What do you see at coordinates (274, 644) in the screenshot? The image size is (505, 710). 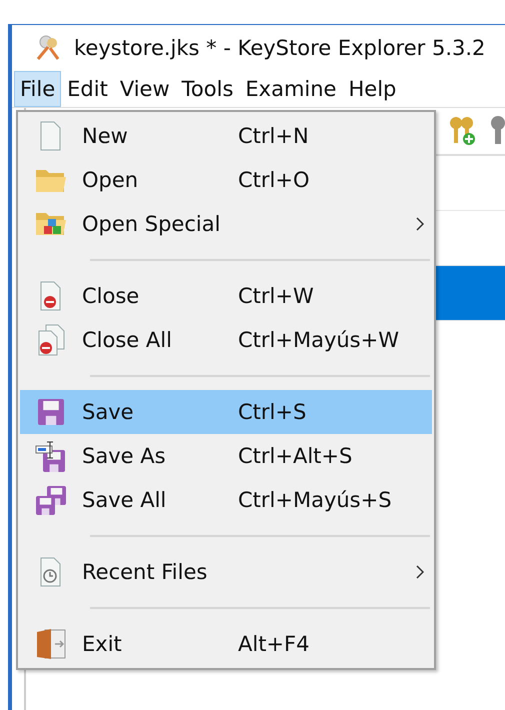 I see `shortcut-text: Alt+F4` at bounding box center [274, 644].